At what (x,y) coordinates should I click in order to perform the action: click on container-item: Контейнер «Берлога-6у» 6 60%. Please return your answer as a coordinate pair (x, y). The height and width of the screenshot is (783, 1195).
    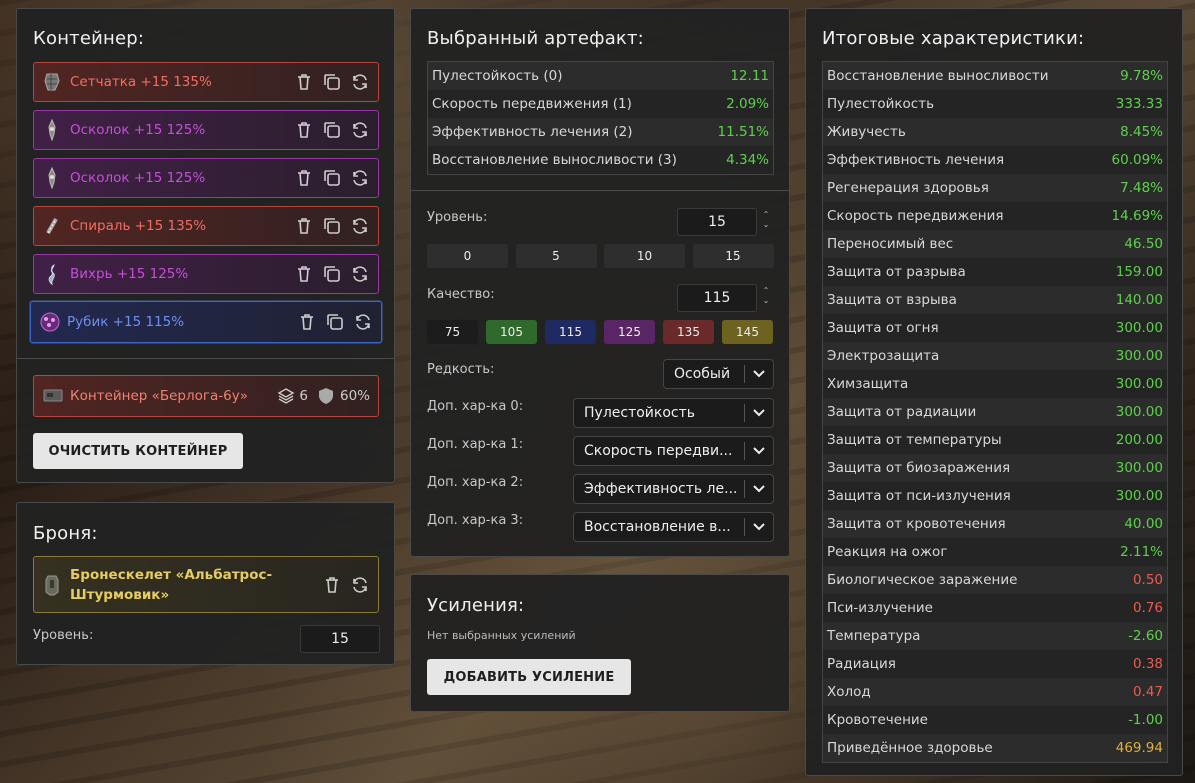
    Looking at the image, I should click on (206, 396).